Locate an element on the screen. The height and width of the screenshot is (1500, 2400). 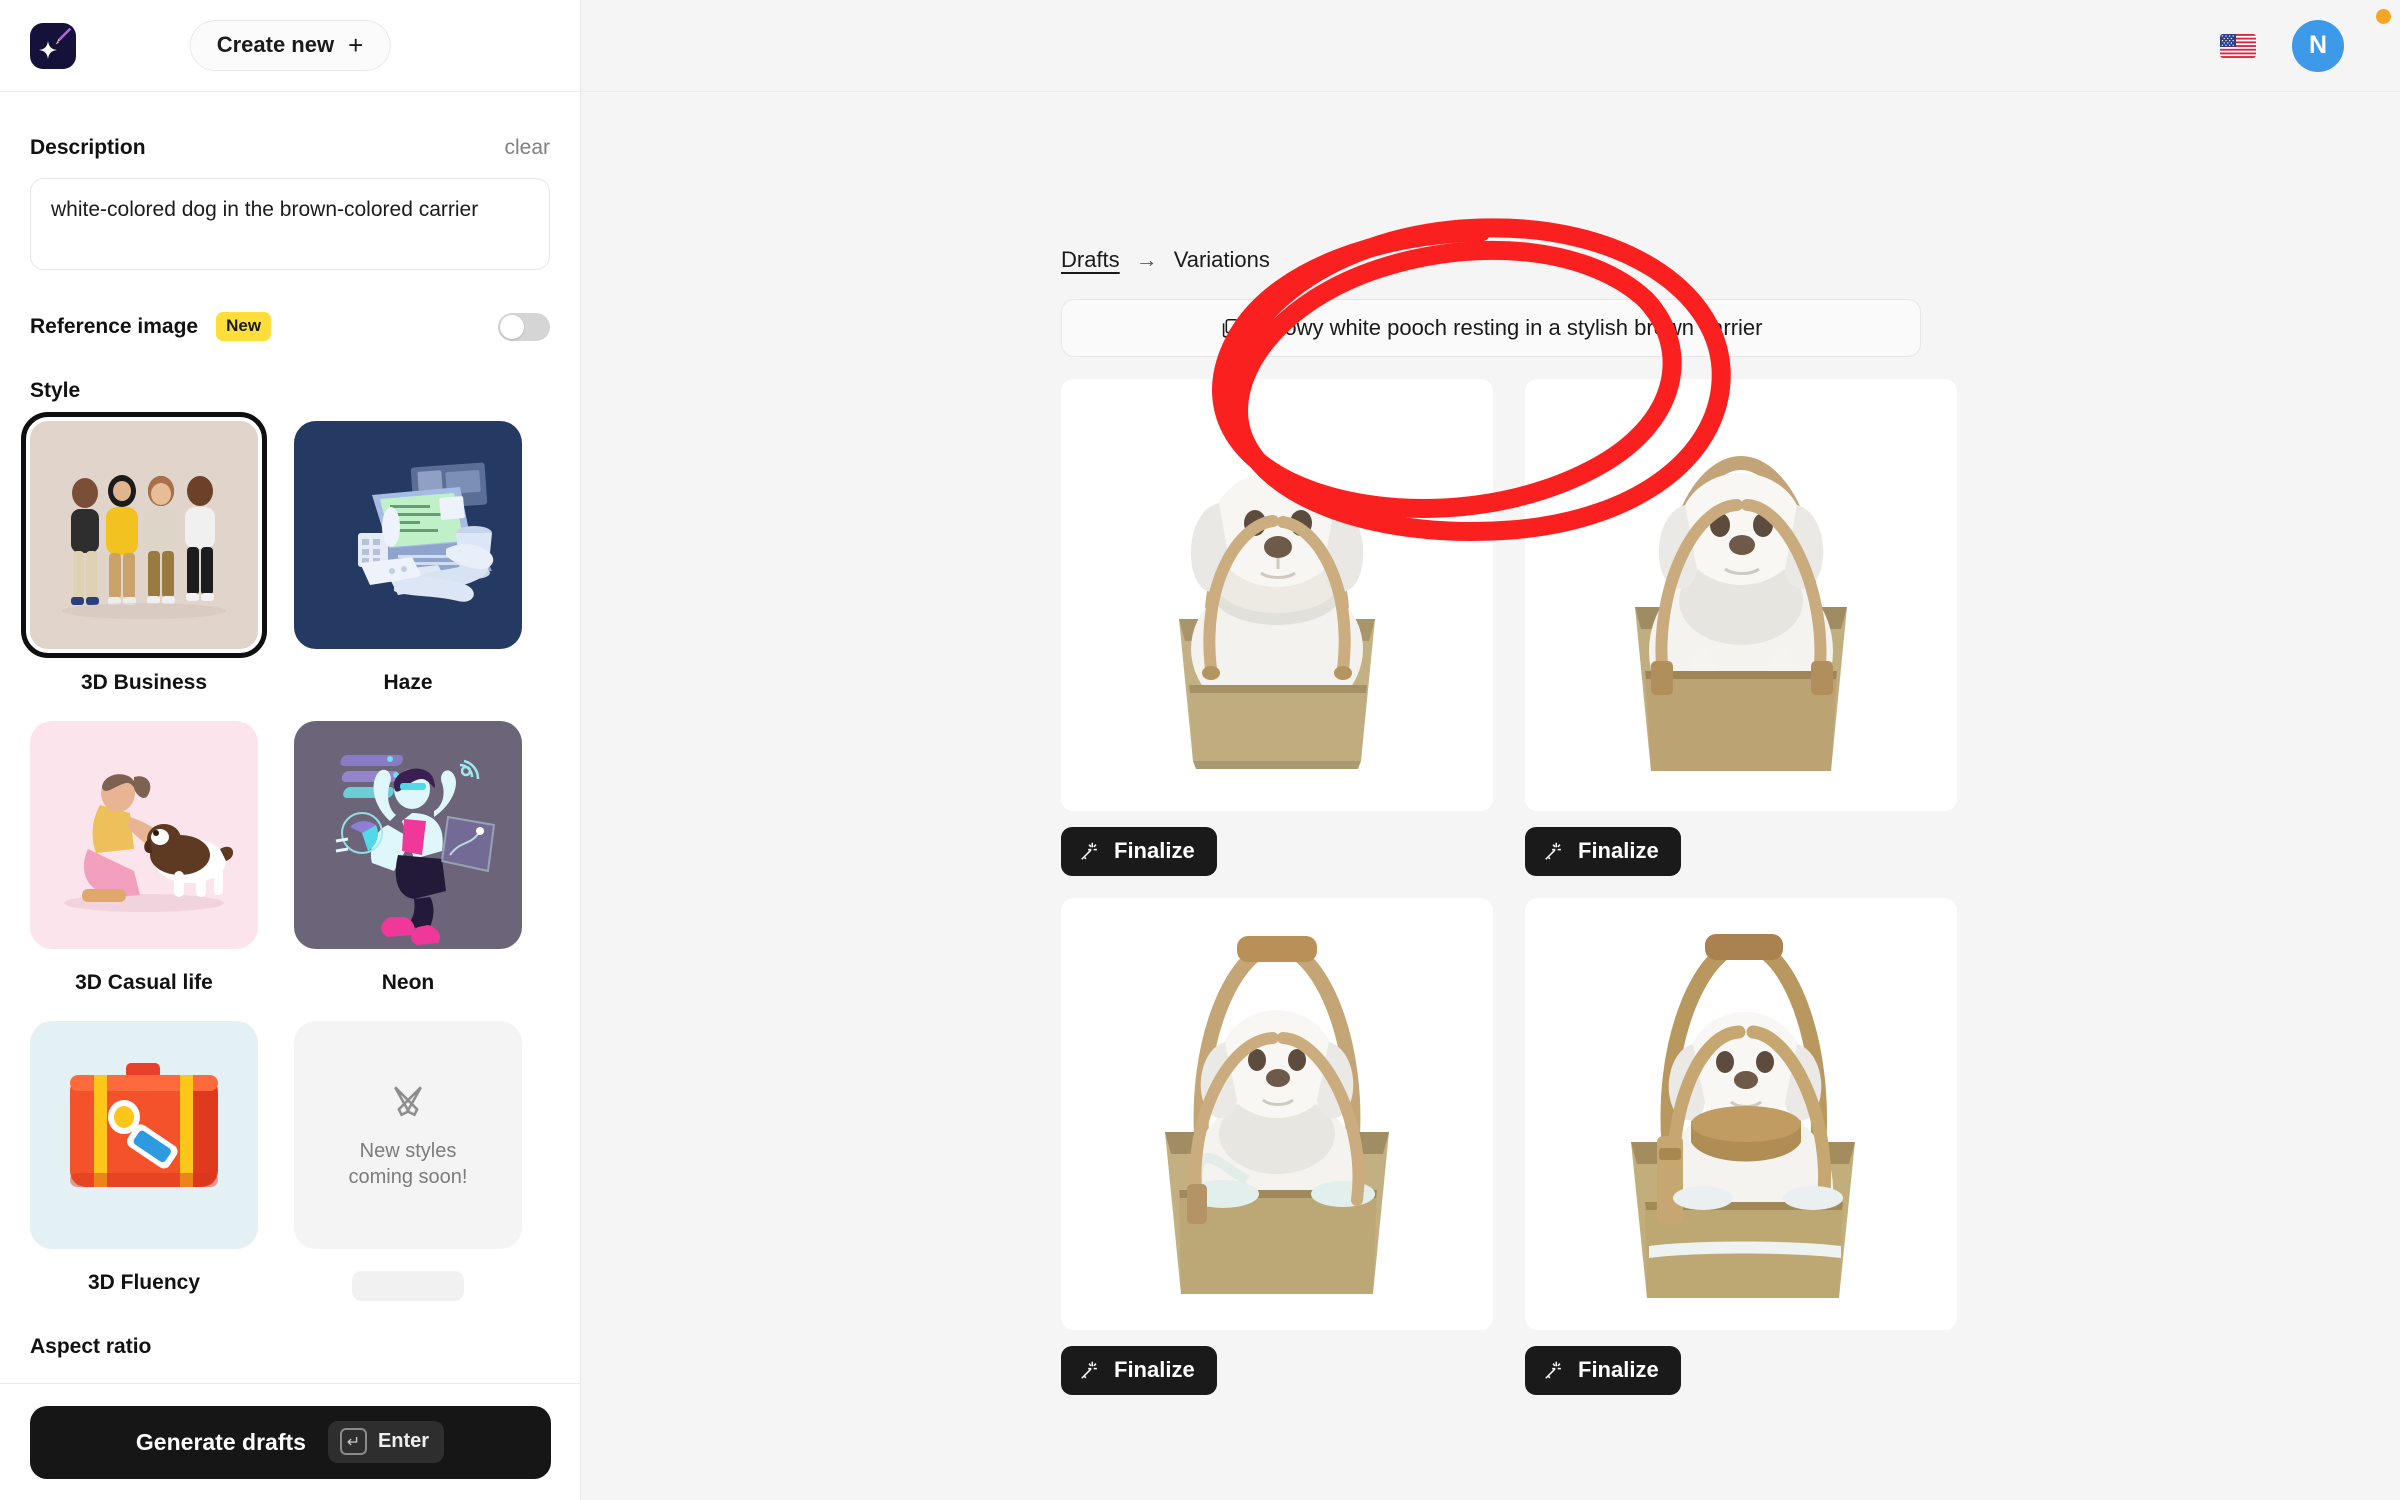
enter-shortcut: ↵ Enter is located at coordinates (386, 1442).